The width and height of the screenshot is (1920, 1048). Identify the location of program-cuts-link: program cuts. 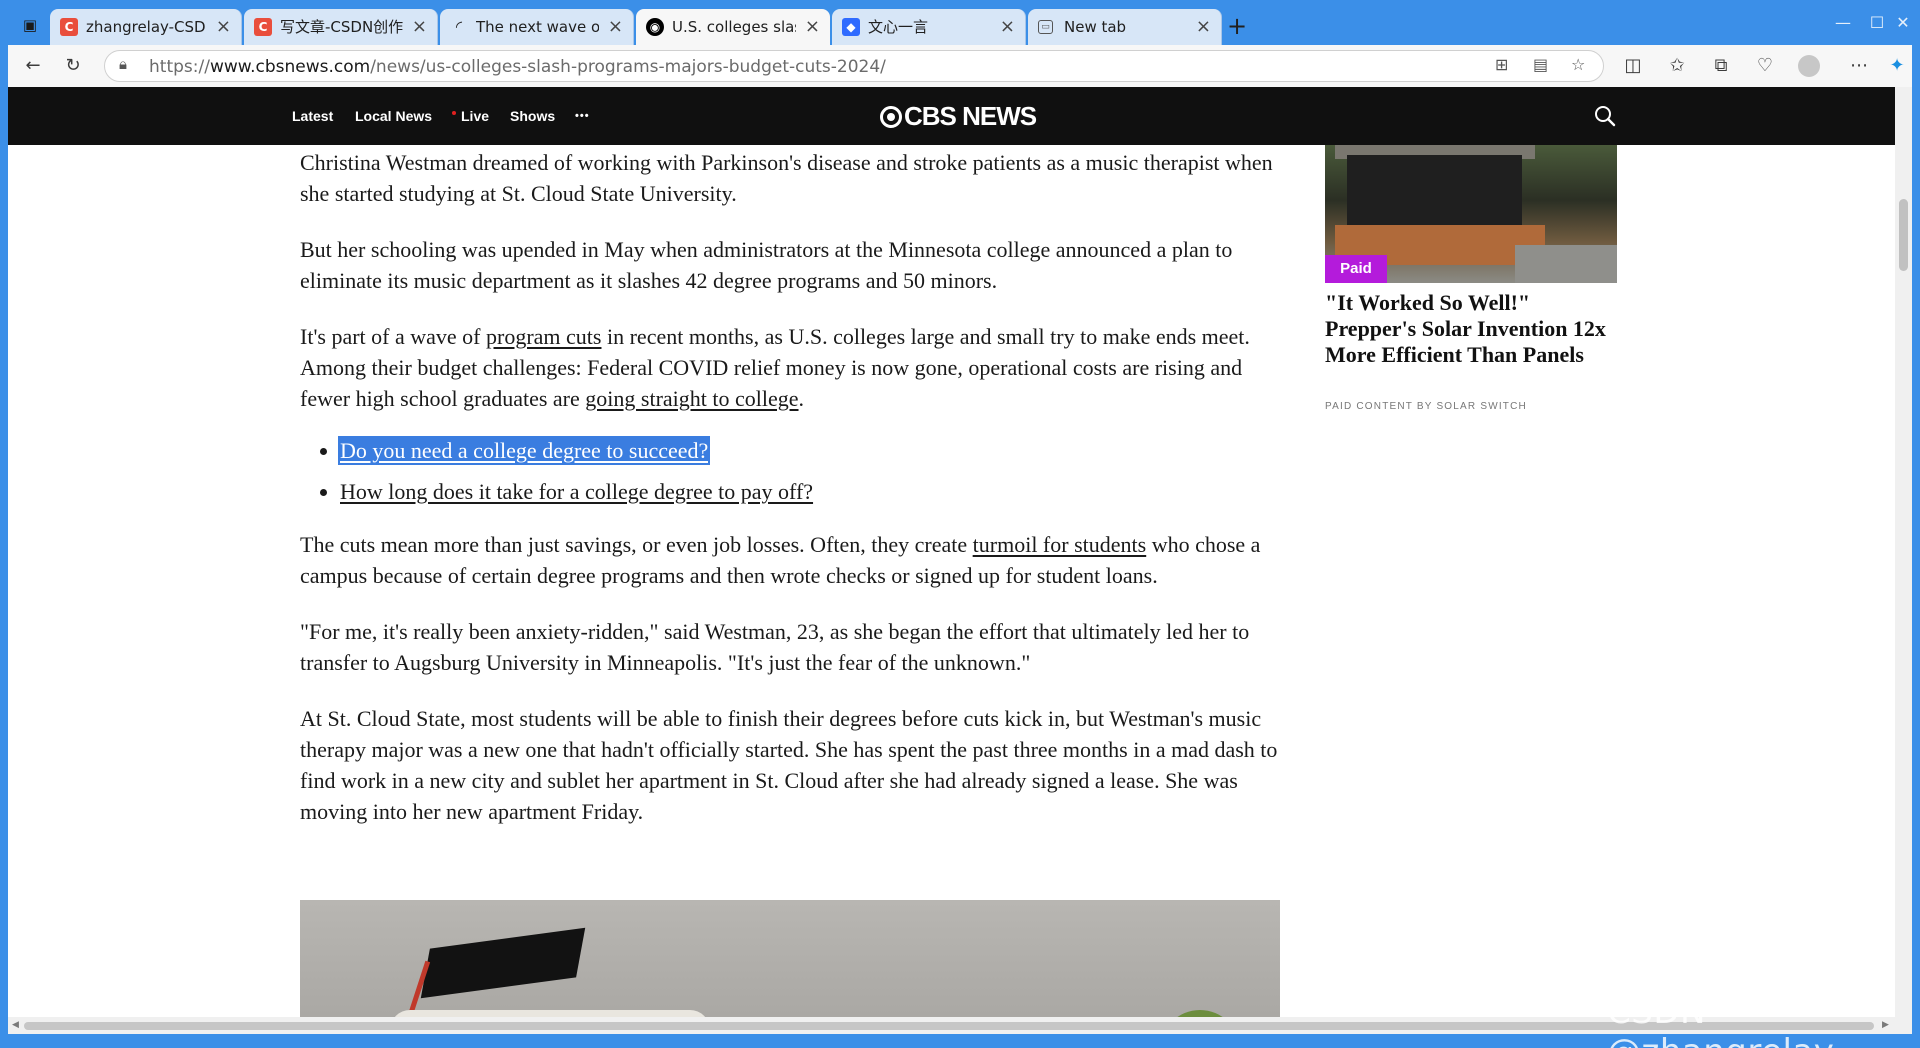
(543, 336).